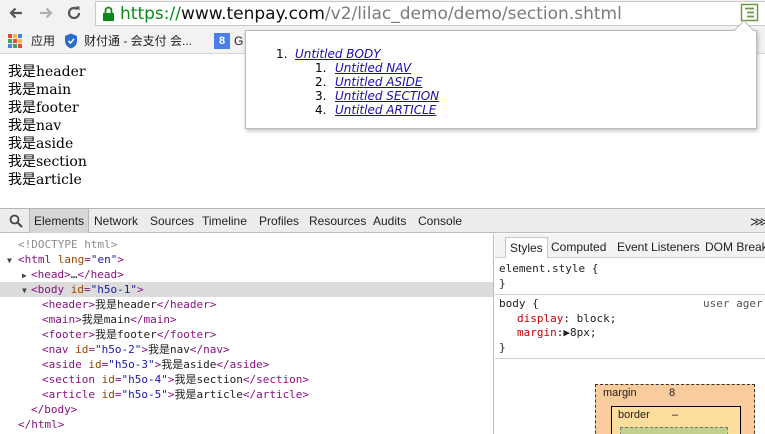 The height and width of the screenshot is (434, 765). What do you see at coordinates (321, 110) in the screenshot?
I see `outline-number: 4.` at bounding box center [321, 110].